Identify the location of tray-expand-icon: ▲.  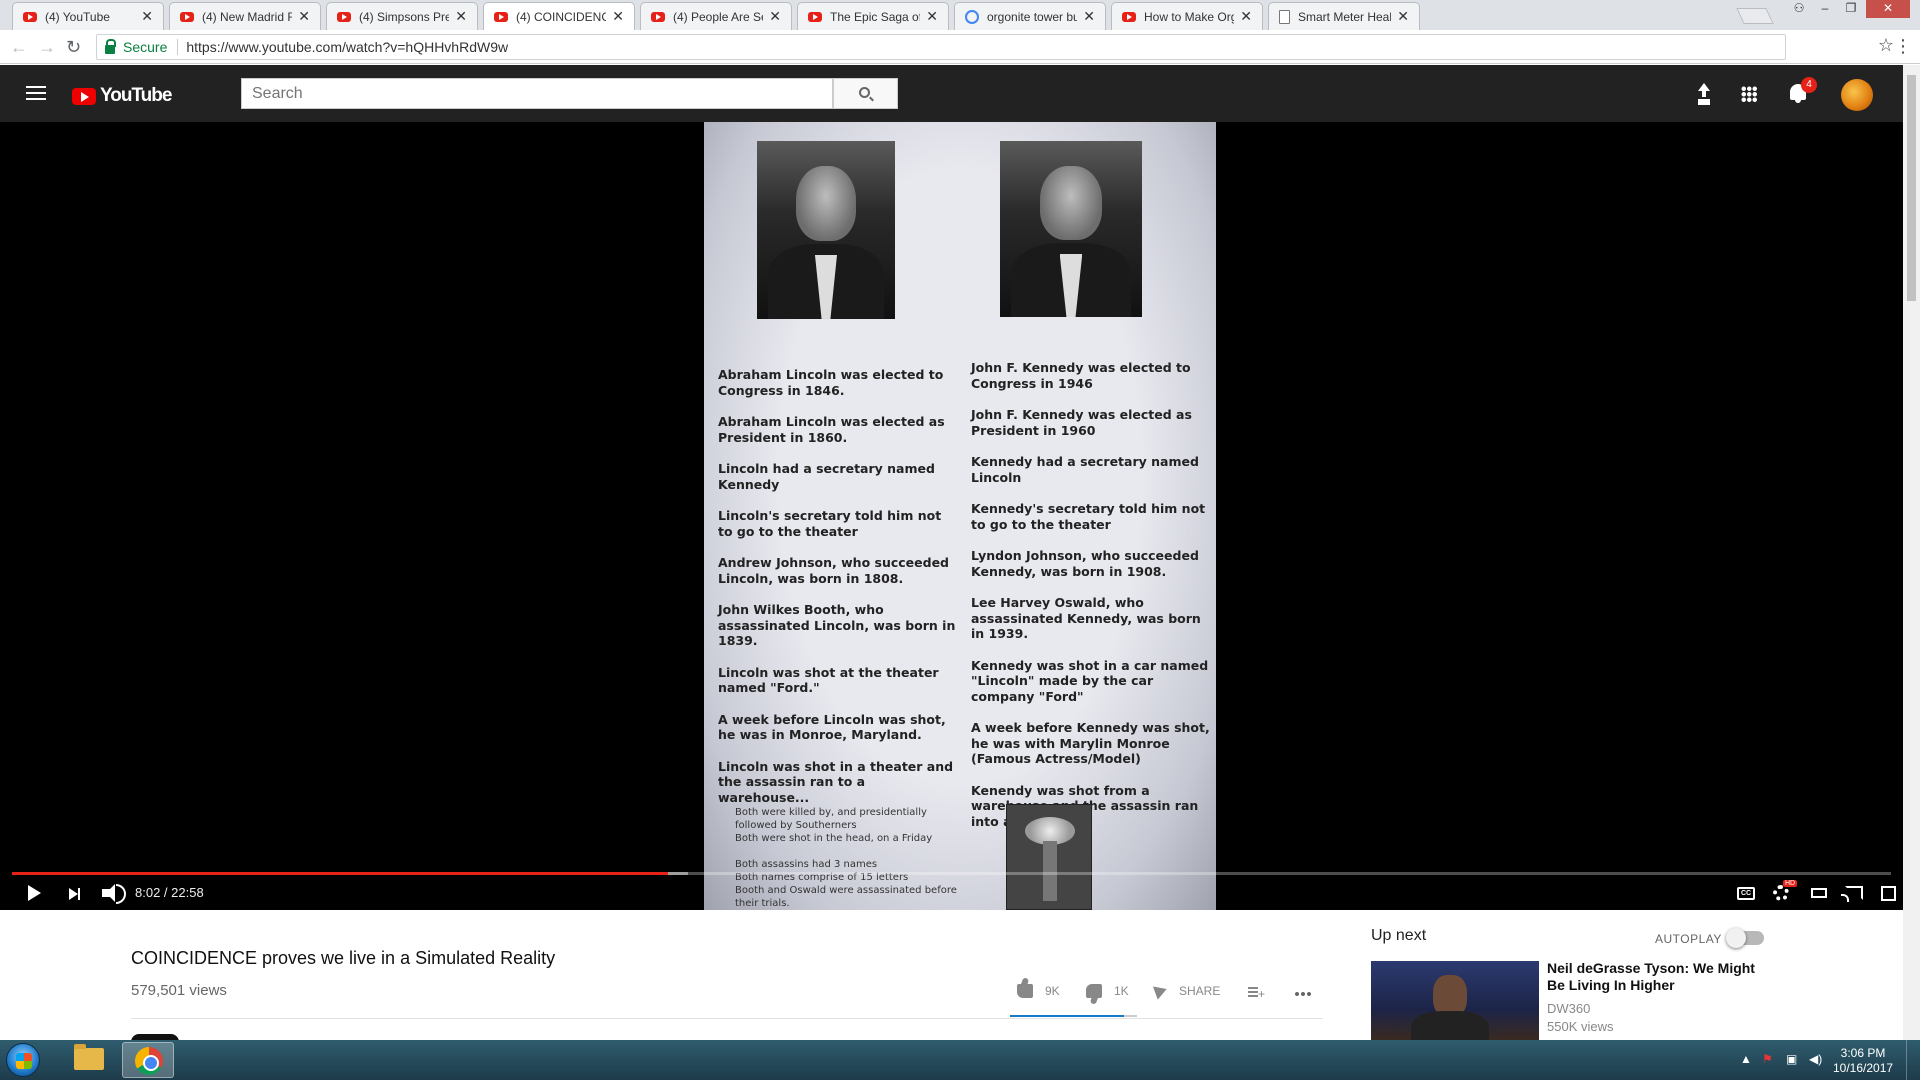
(1746, 1059).